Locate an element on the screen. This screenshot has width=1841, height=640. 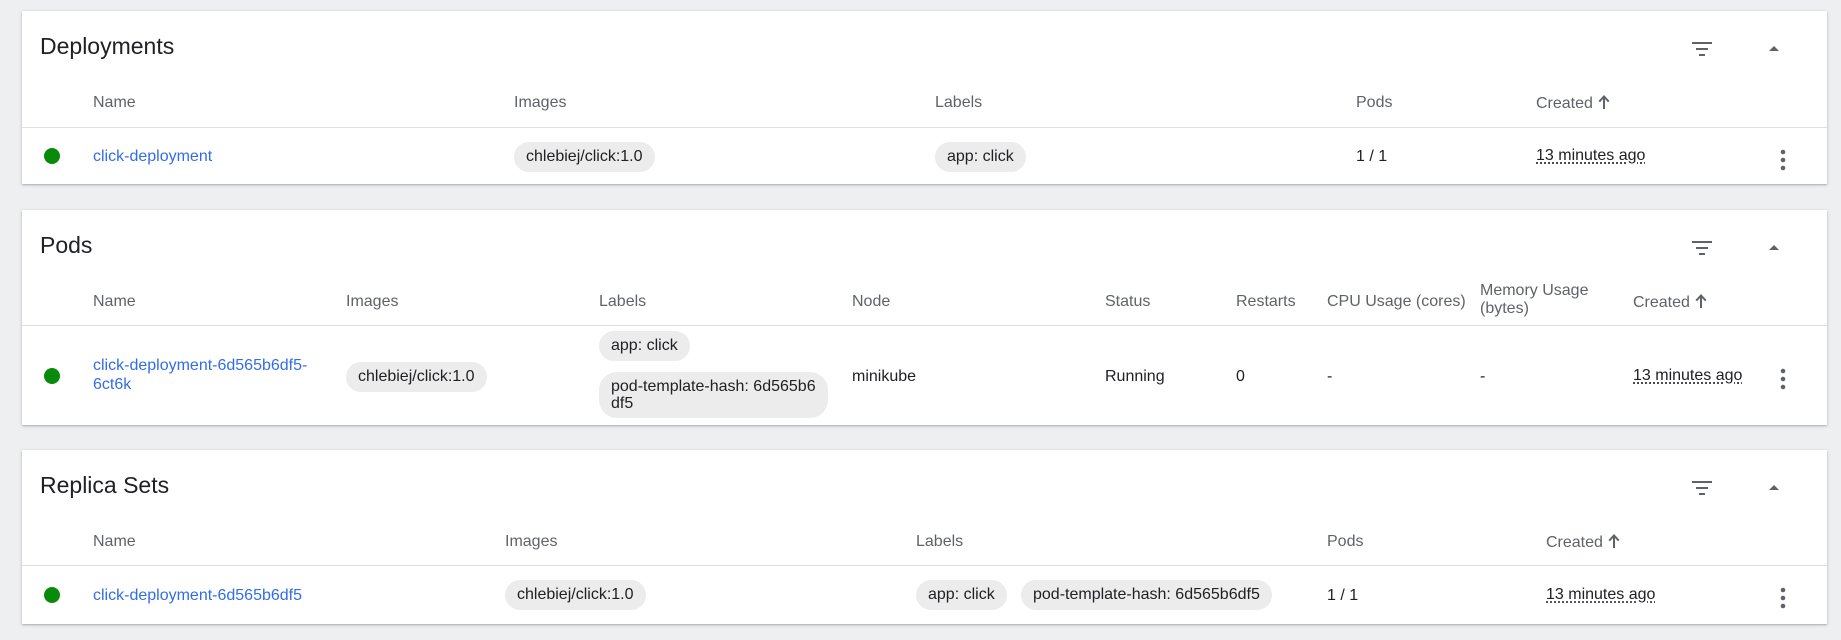
deployment-row-menu-button is located at coordinates (1783, 160).